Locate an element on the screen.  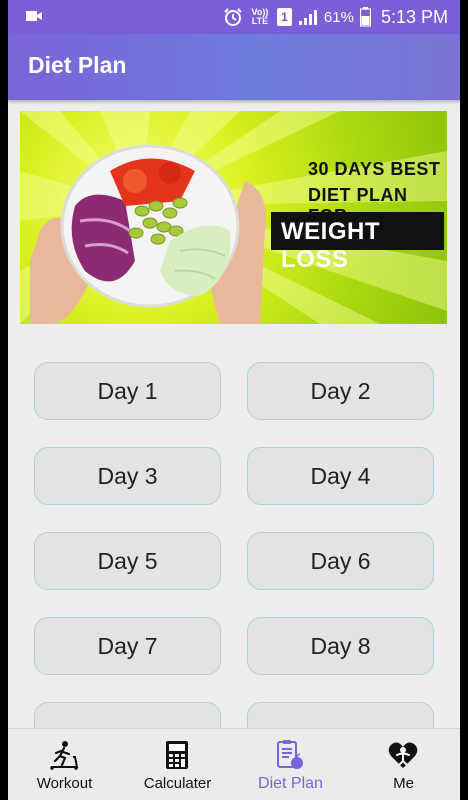
day-6-button: Day 6 is located at coordinates (340, 561).